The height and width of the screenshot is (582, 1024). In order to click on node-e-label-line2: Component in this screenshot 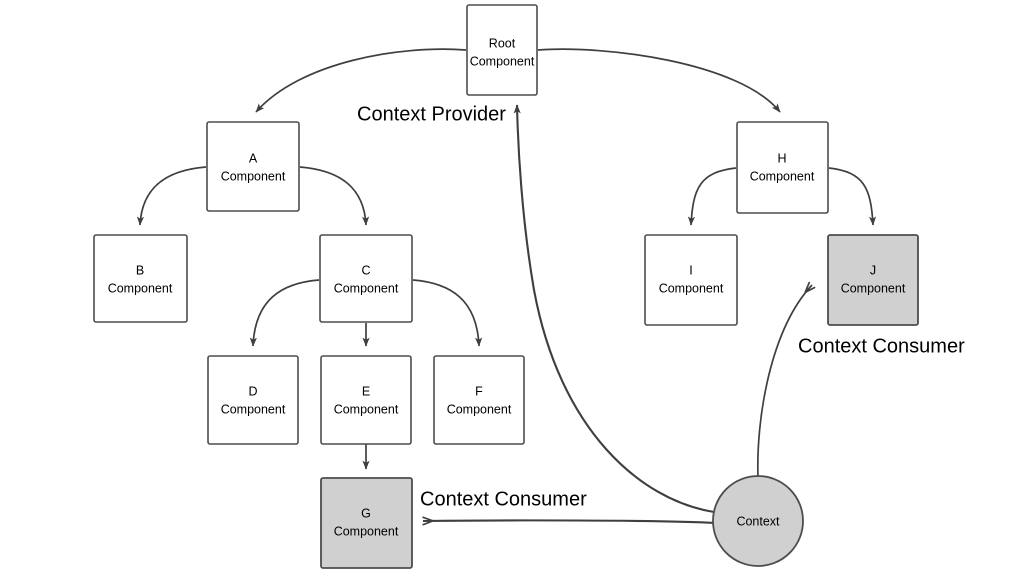, I will do `click(366, 409)`.